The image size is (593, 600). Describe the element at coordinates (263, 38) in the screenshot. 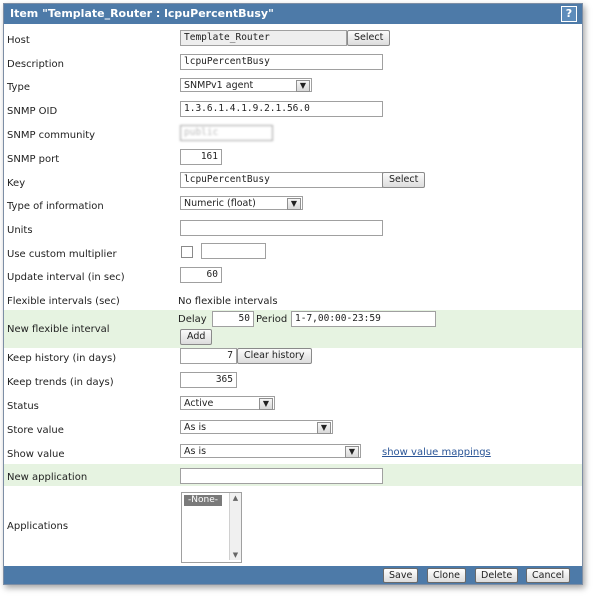

I see `host-field: Template_Router` at that location.